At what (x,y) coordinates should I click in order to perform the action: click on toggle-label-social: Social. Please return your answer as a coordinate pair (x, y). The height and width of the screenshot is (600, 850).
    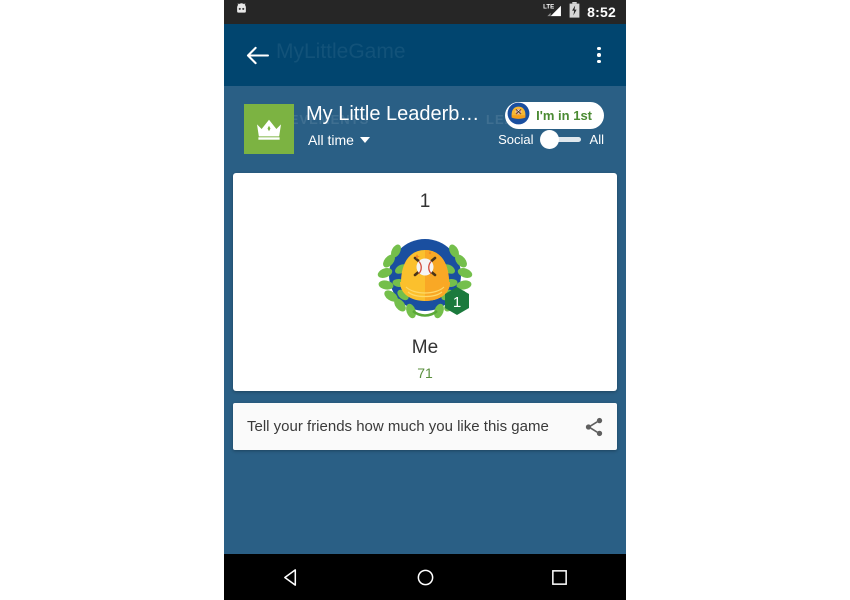
    Looking at the image, I should click on (516, 139).